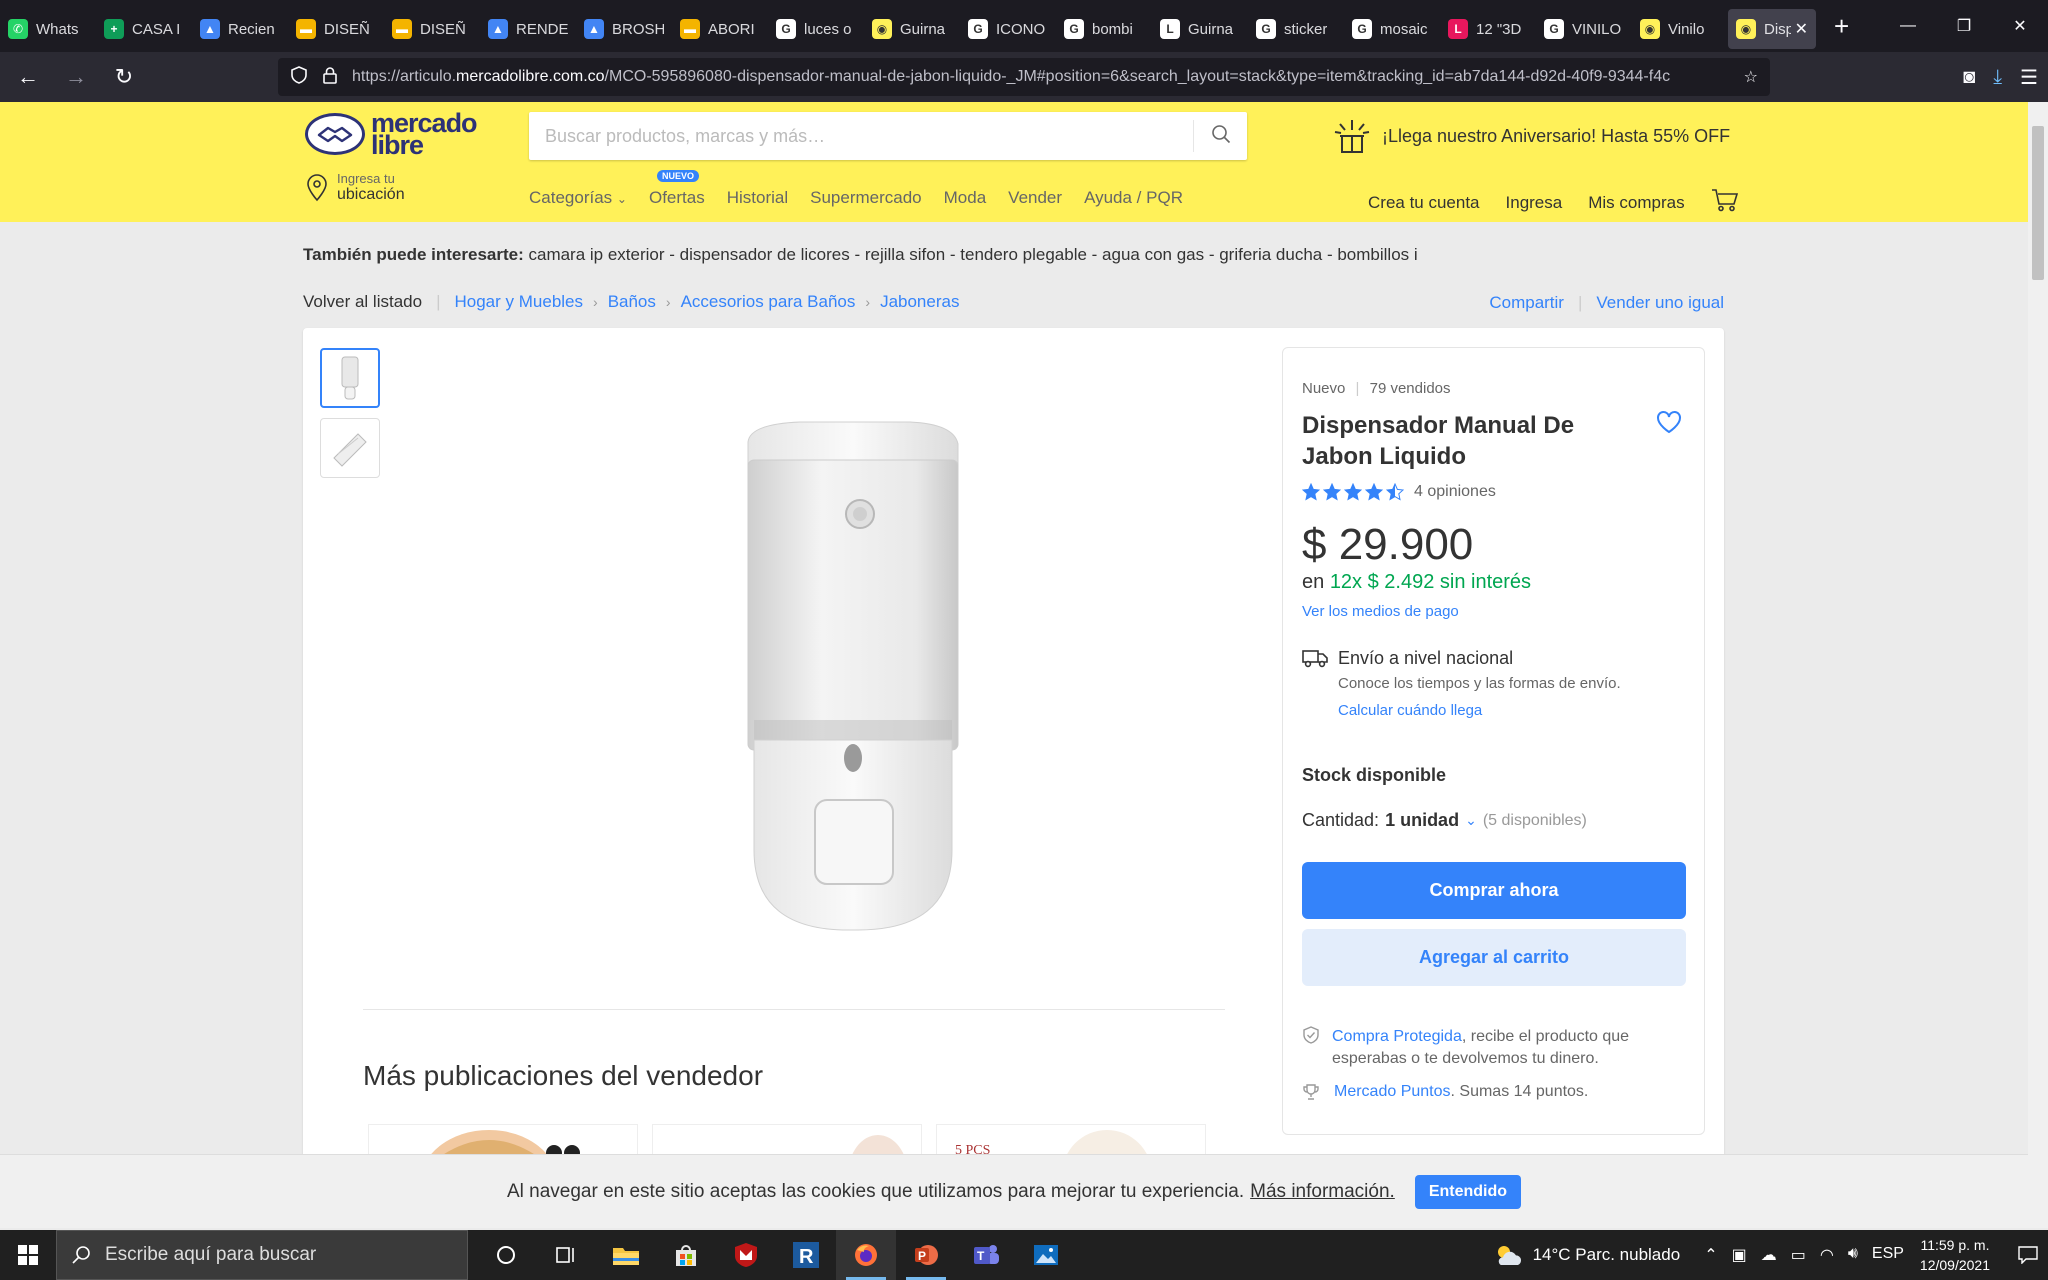 This screenshot has width=2048, height=1280. What do you see at coordinates (2020, 26) in the screenshot?
I see `close-window-icon: ✕` at bounding box center [2020, 26].